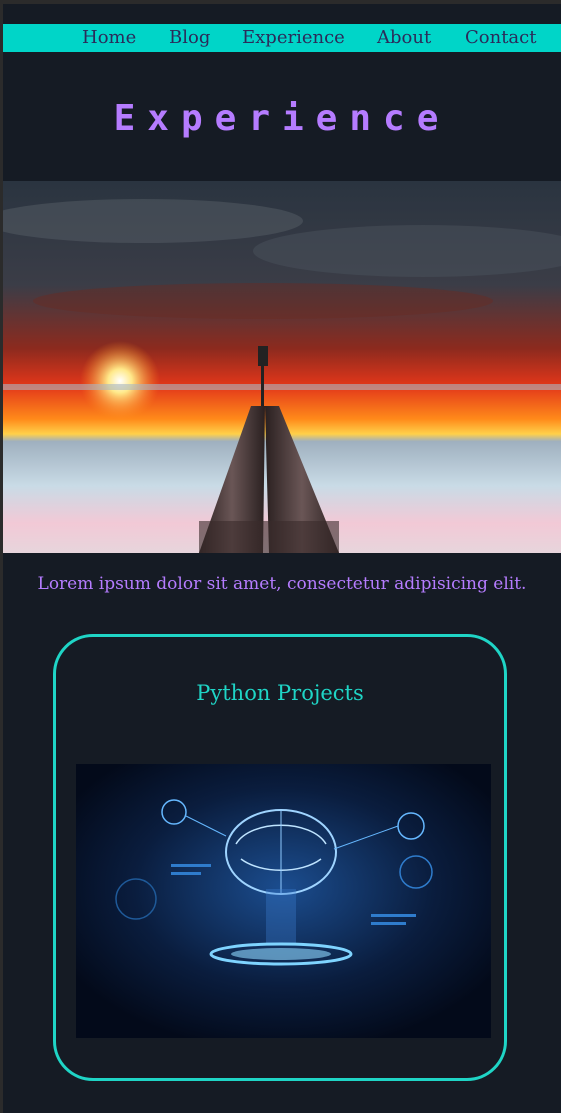  What do you see at coordinates (293, 37) in the screenshot?
I see `nav-experience-link: Experience` at bounding box center [293, 37].